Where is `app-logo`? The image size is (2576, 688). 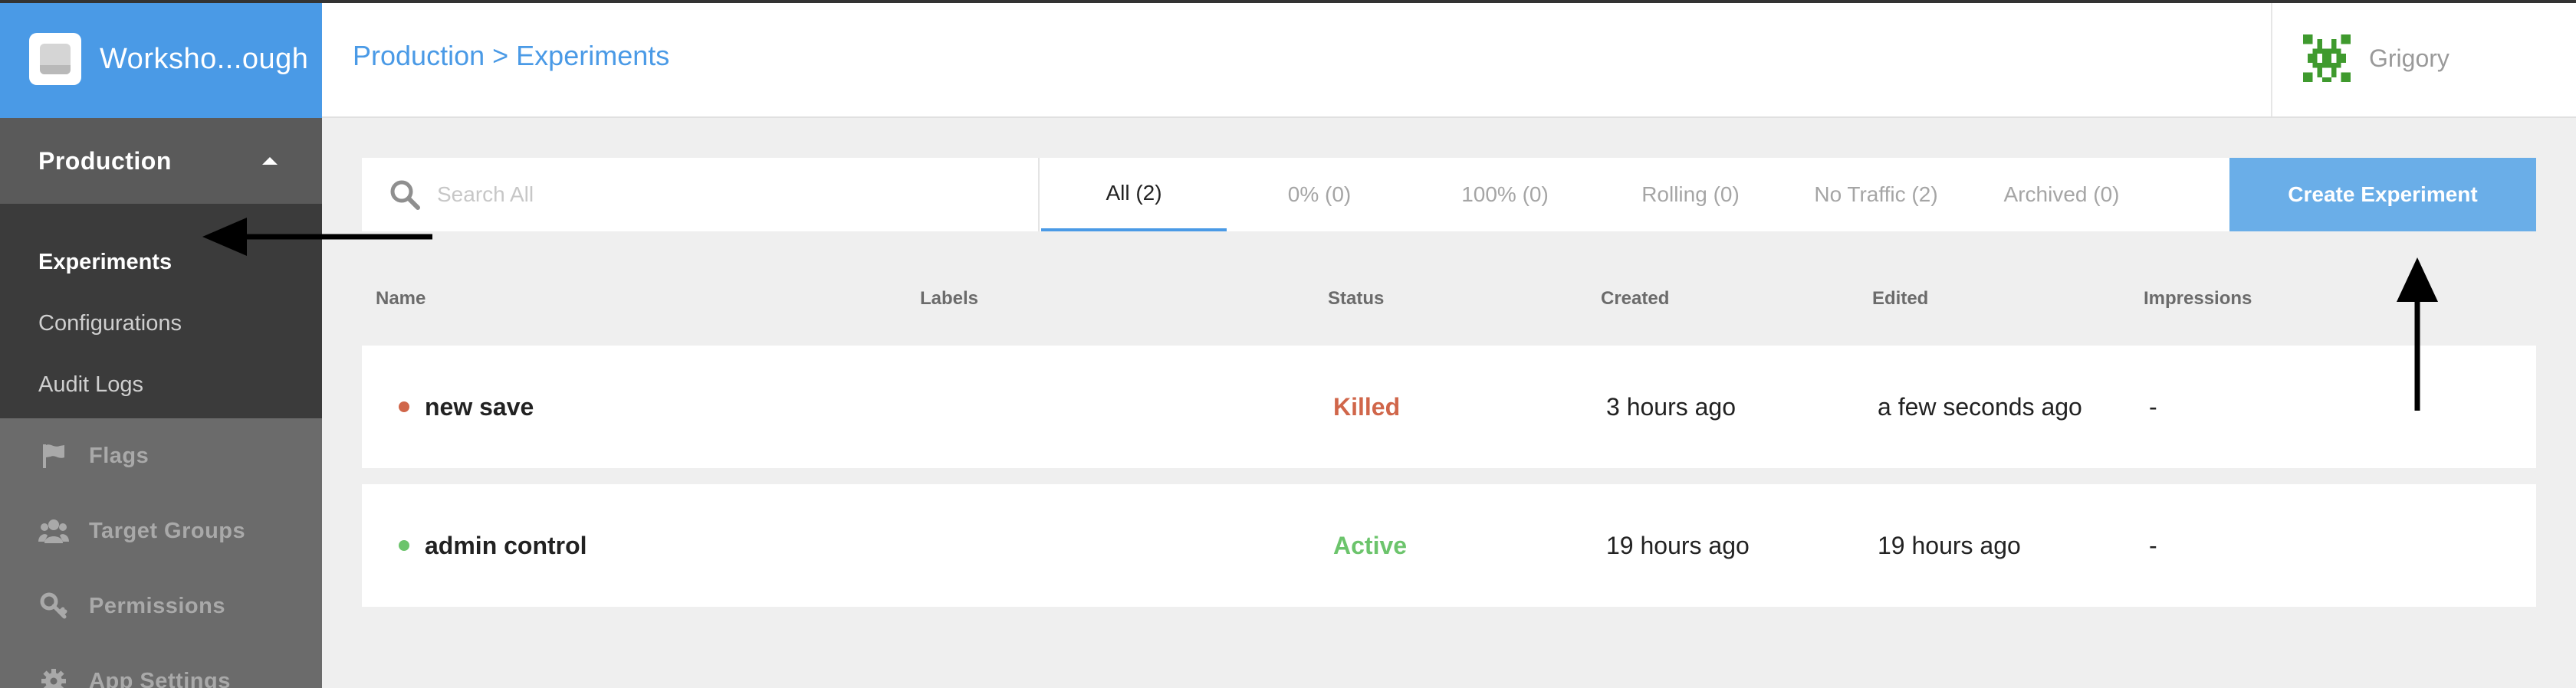
app-logo is located at coordinates (55, 59).